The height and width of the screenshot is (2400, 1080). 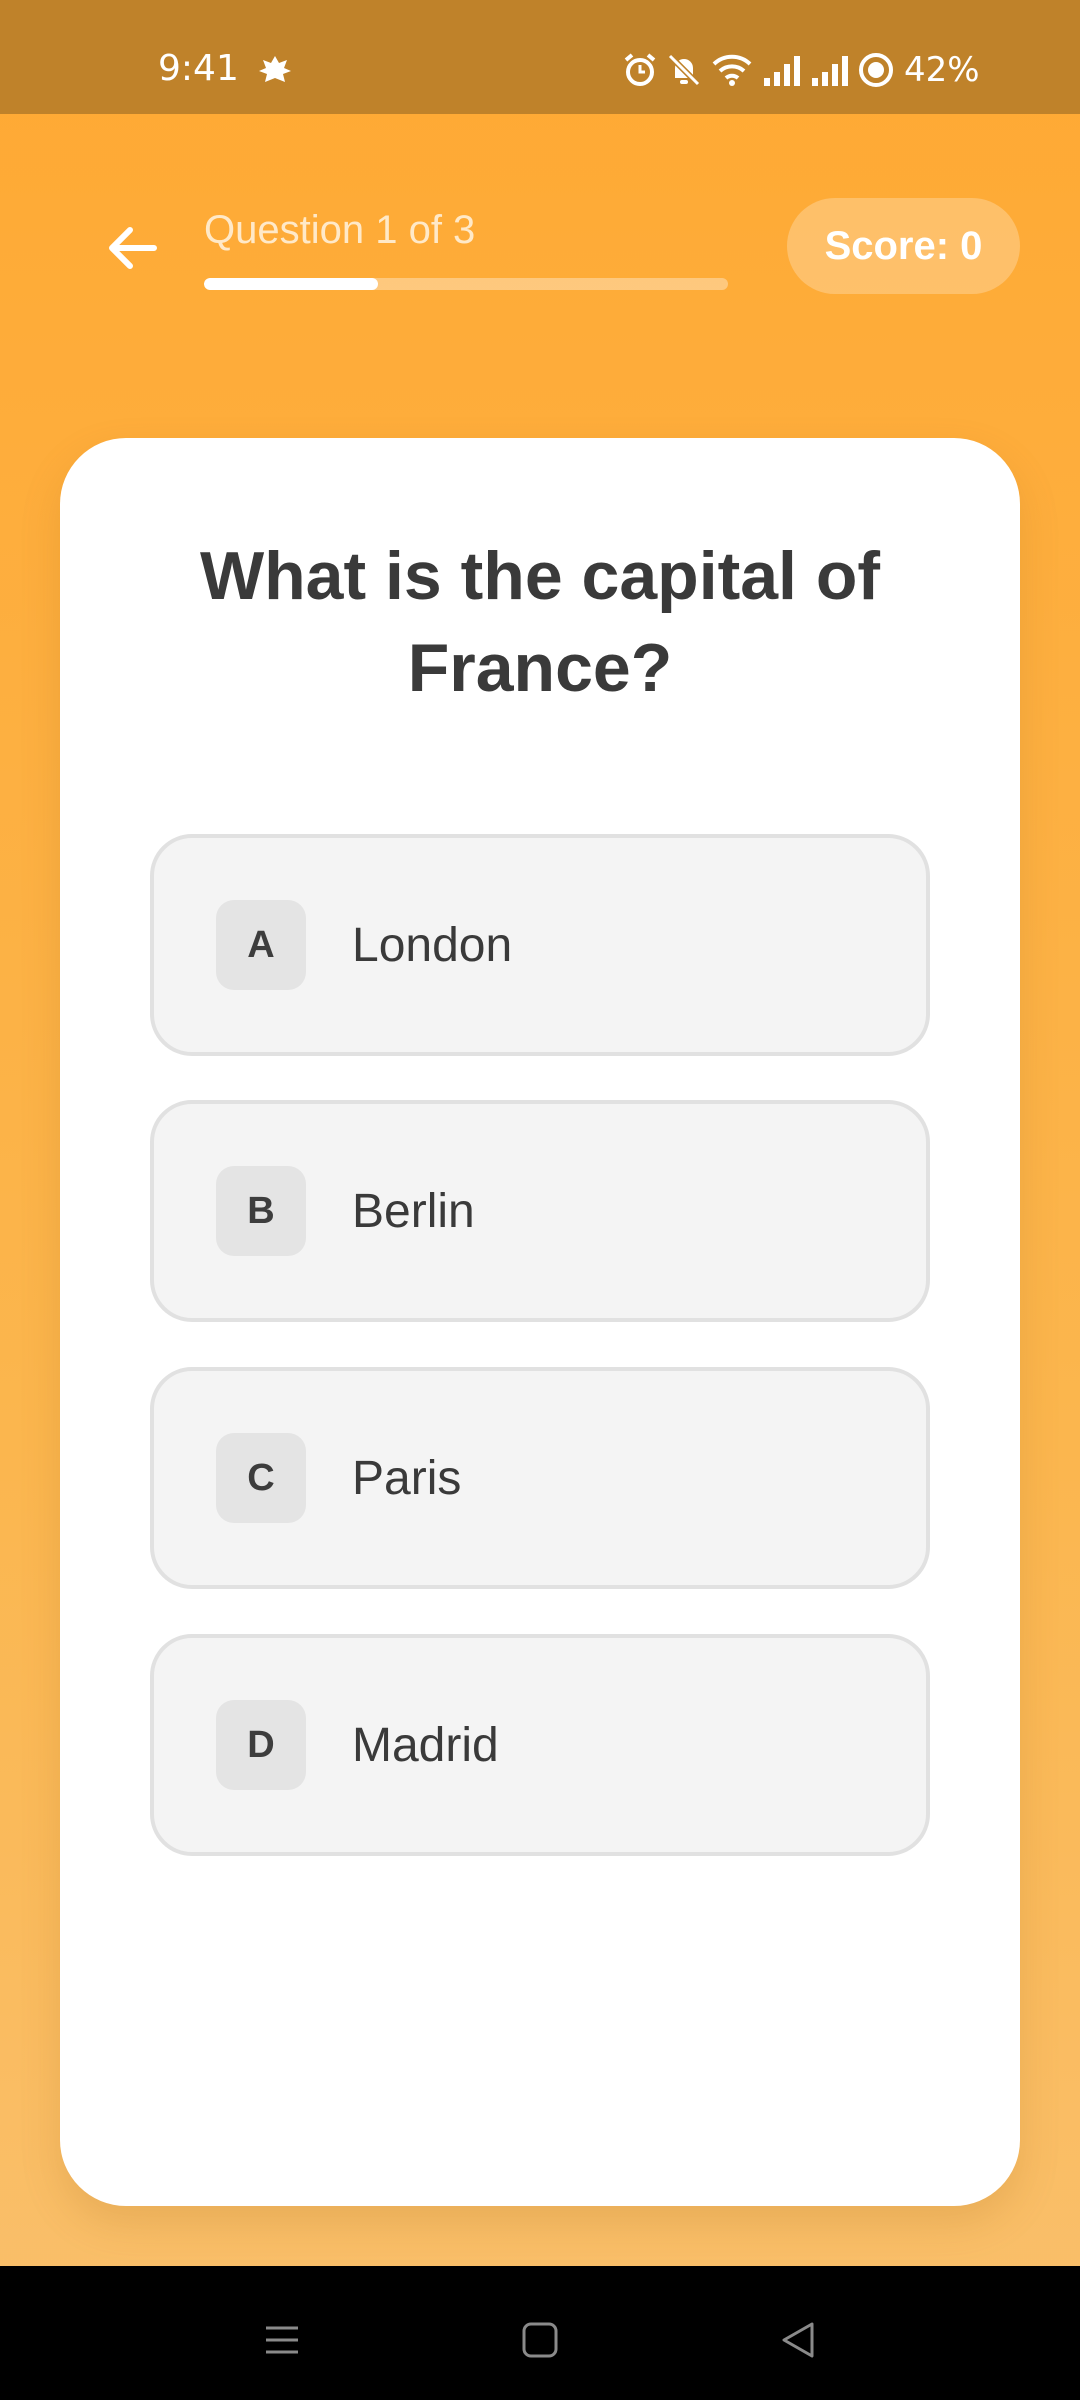 I want to click on alarm-icon, so click(x=640, y=69).